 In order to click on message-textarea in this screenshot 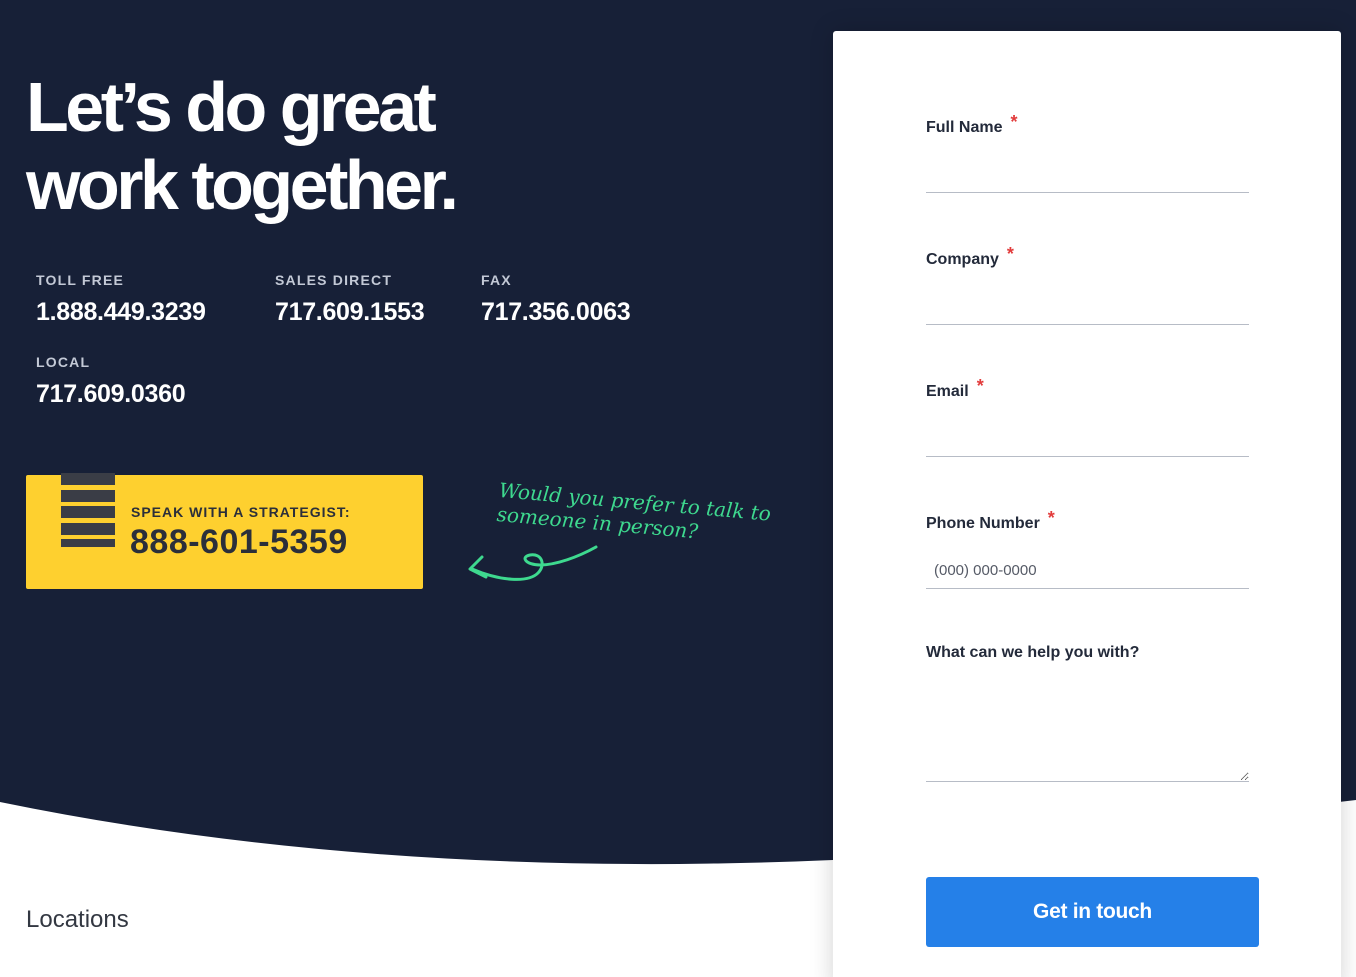, I will do `click(1087, 726)`.